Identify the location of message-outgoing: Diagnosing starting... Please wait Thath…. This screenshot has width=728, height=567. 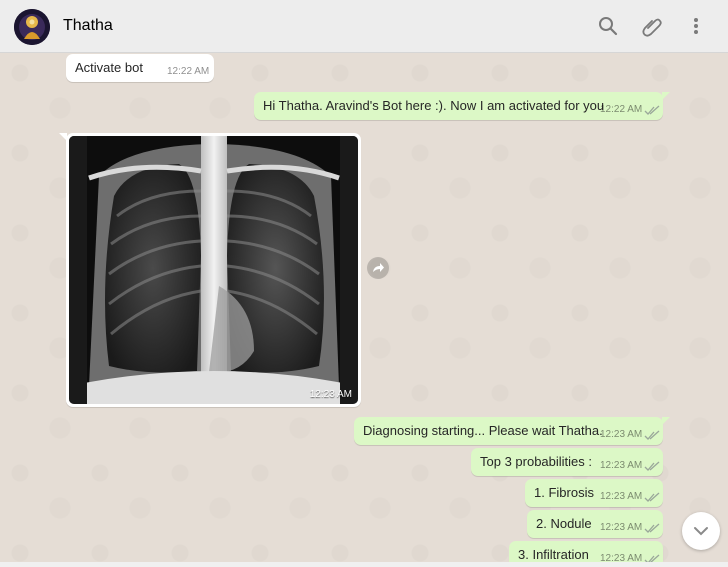
(512, 431).